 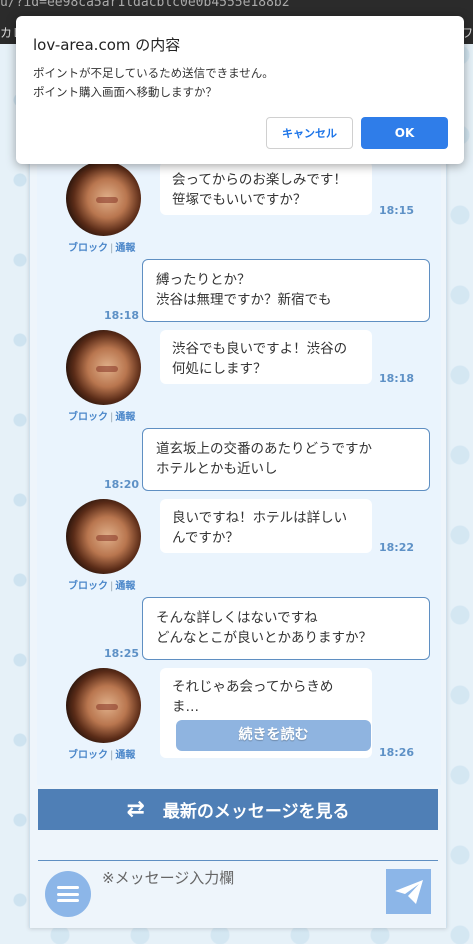 I want to click on latest-messages-label: 最新のメッセージを見る, so click(x=256, y=812).